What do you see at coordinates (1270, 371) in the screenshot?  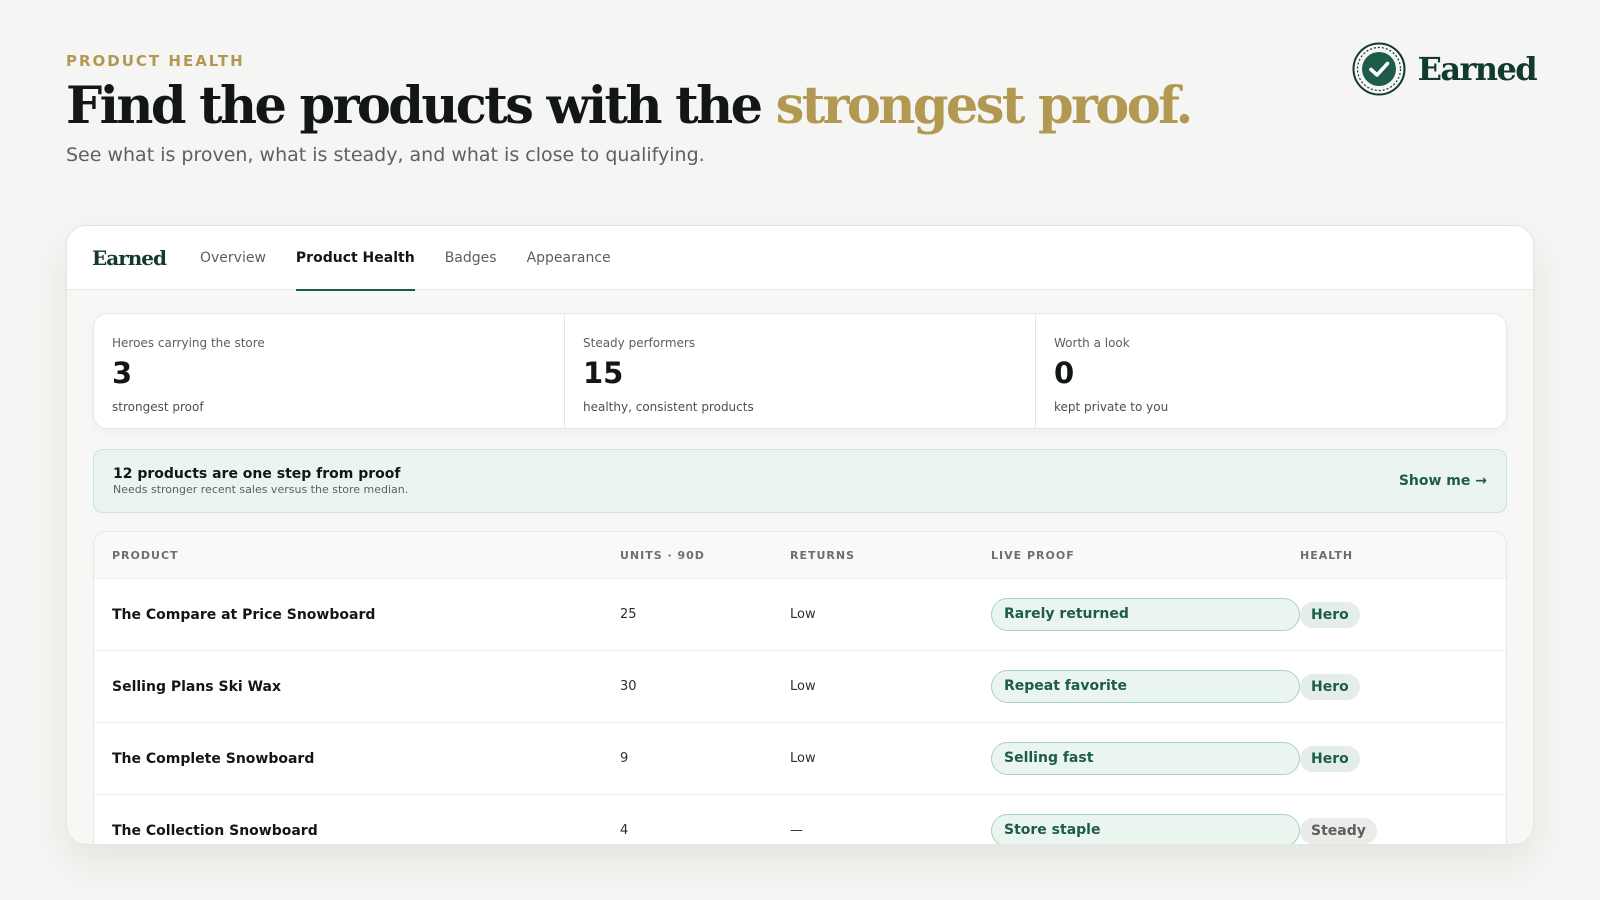 I see `stat-worth-a-look: Worth a look 0 kept private to you` at bounding box center [1270, 371].